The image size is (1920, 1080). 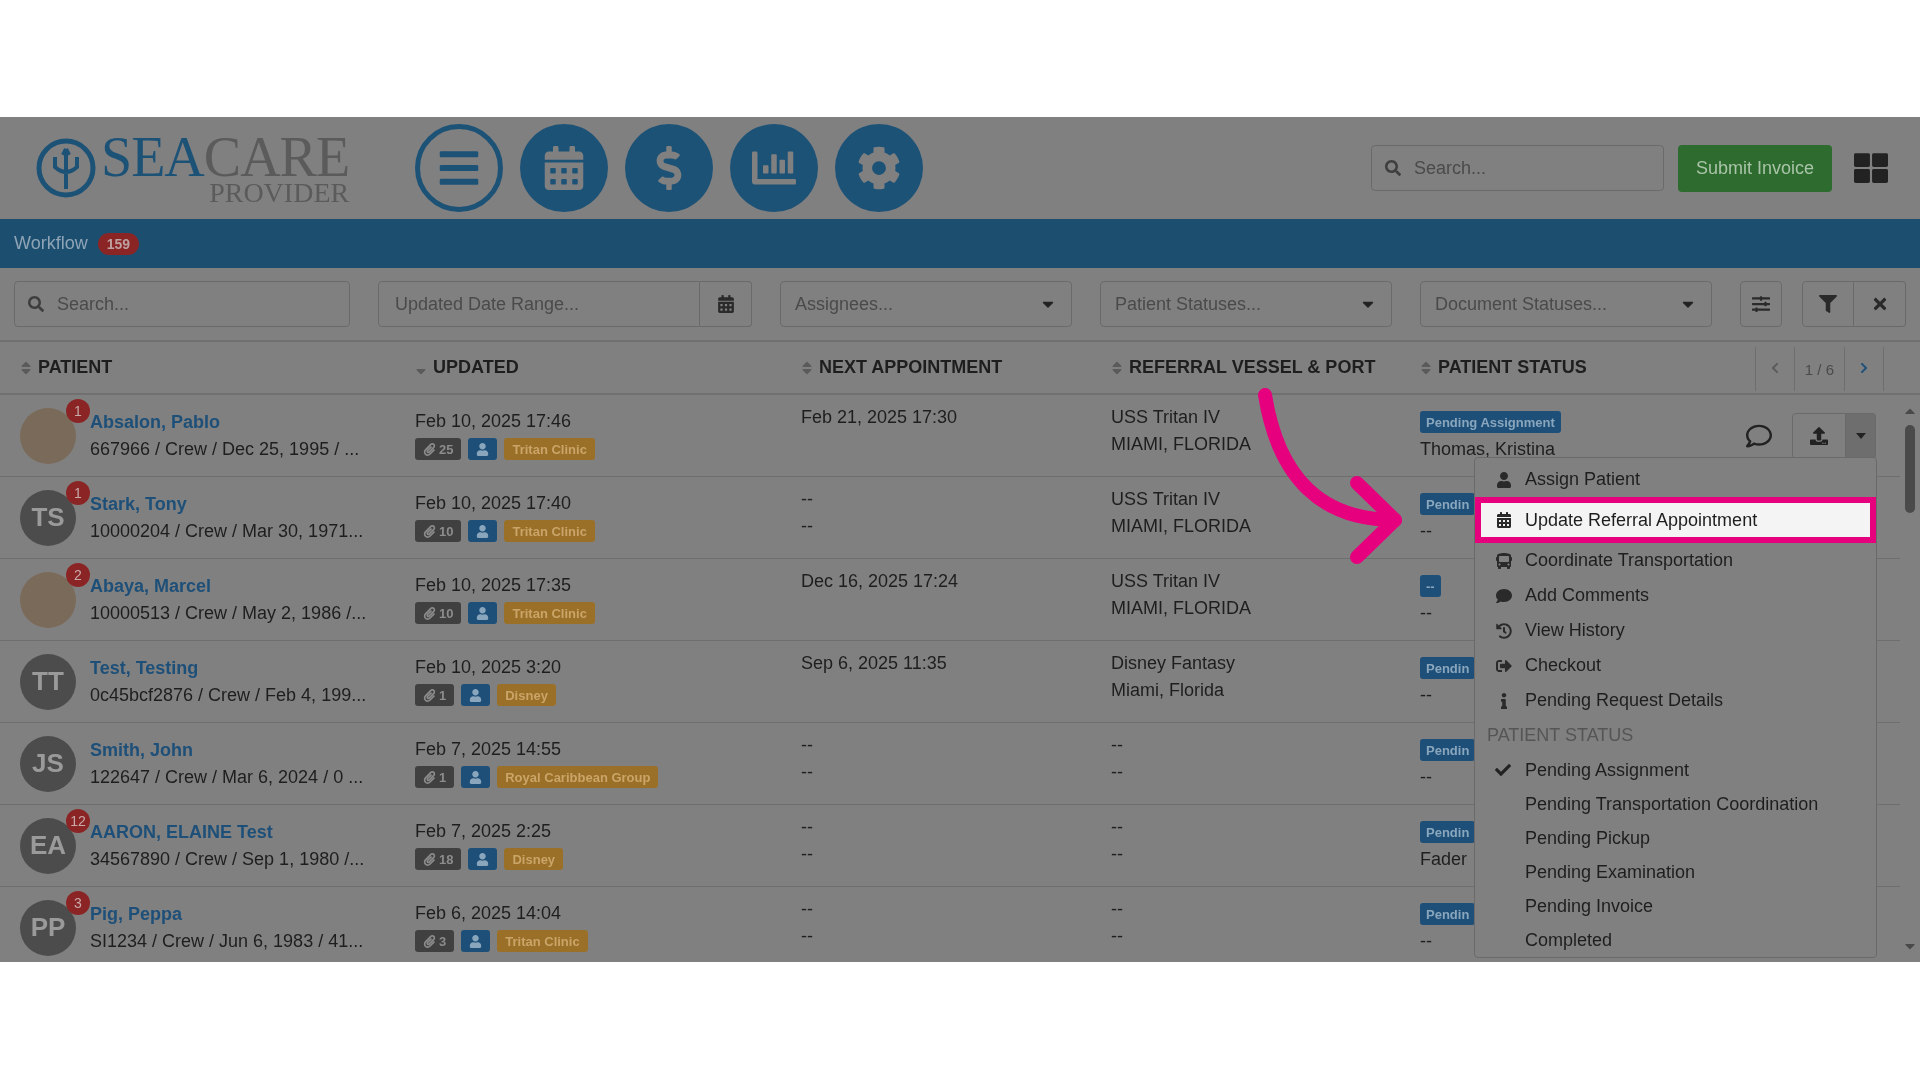 What do you see at coordinates (66, 168) in the screenshot?
I see `trident-logo-icon` at bounding box center [66, 168].